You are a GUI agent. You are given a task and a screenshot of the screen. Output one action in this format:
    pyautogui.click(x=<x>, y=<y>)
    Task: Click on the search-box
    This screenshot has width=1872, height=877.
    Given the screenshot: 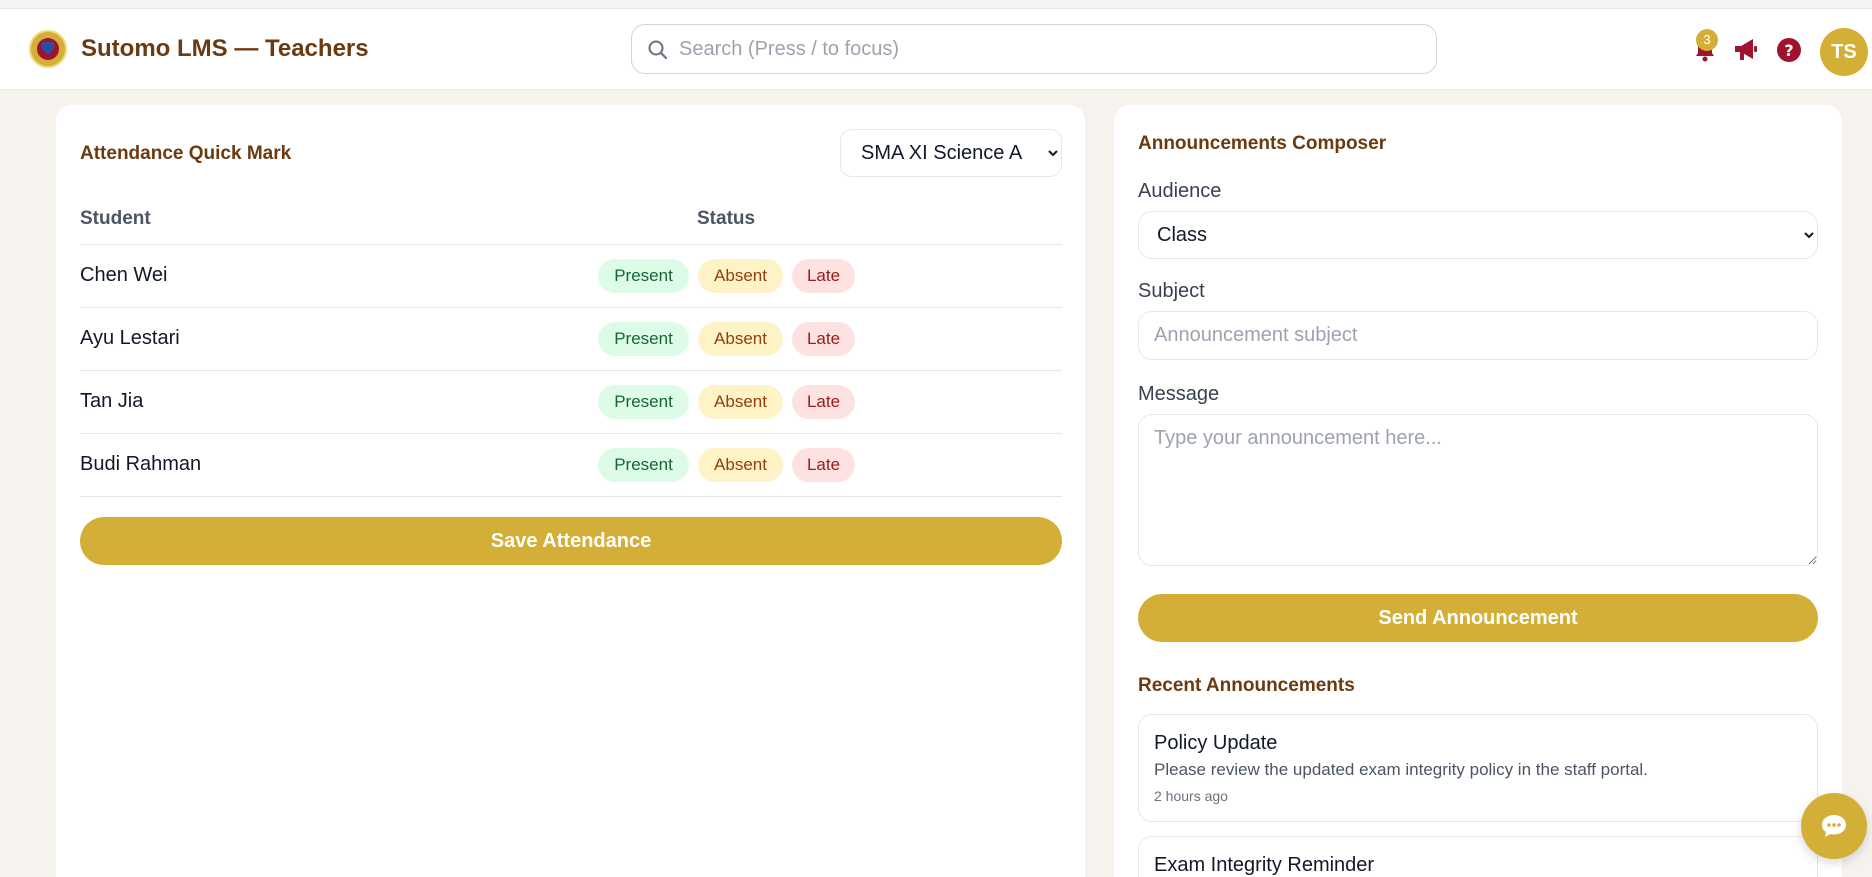 What is the action you would take?
    pyautogui.click(x=1034, y=49)
    